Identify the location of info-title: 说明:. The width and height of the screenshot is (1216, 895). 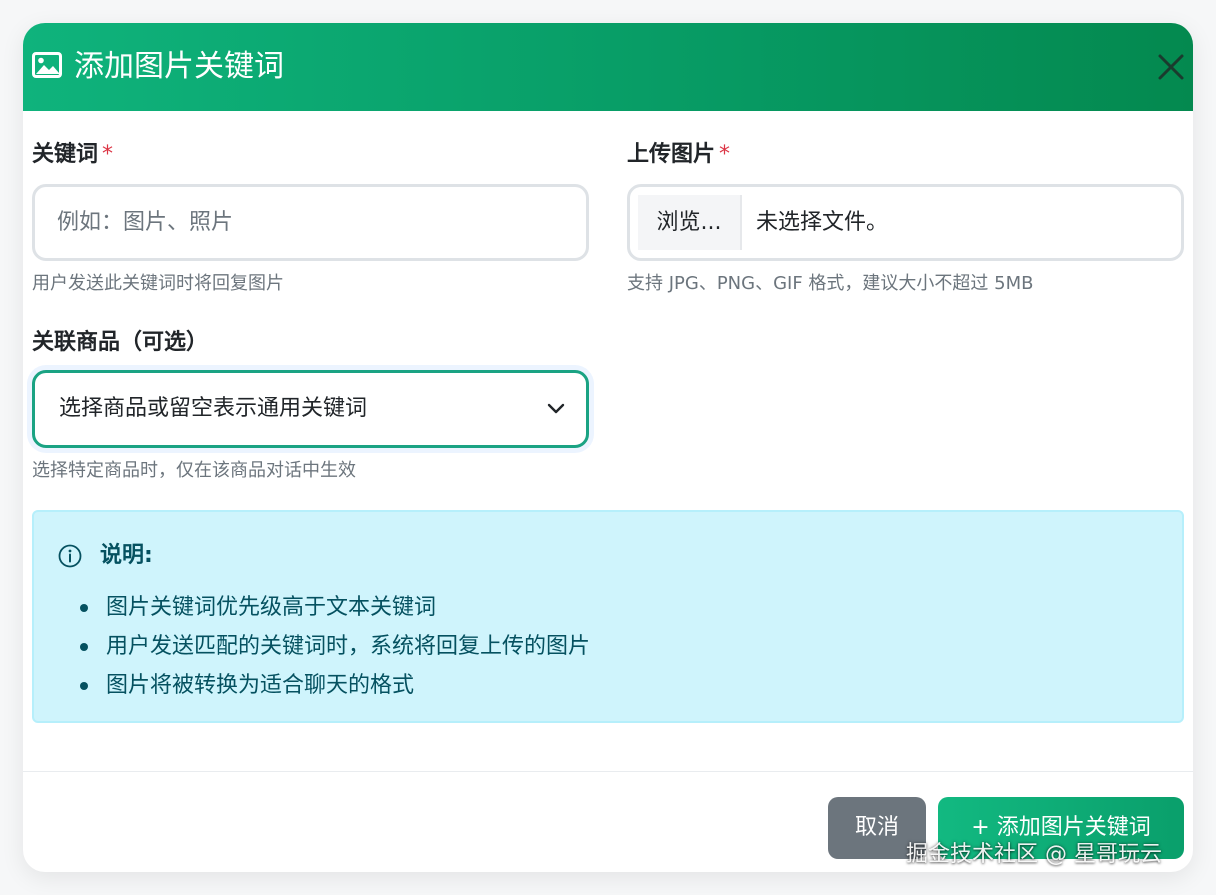
(126, 555).